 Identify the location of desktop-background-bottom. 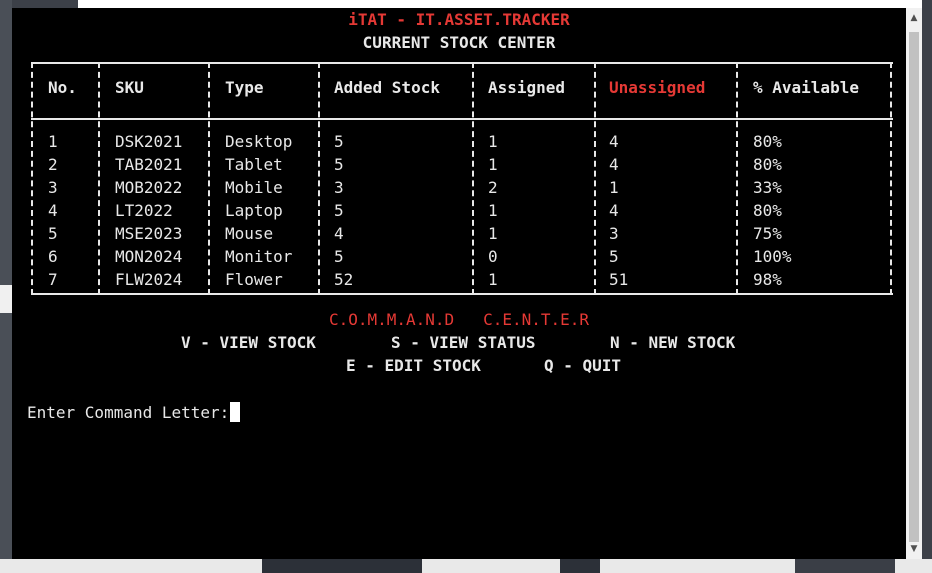
(466, 566).